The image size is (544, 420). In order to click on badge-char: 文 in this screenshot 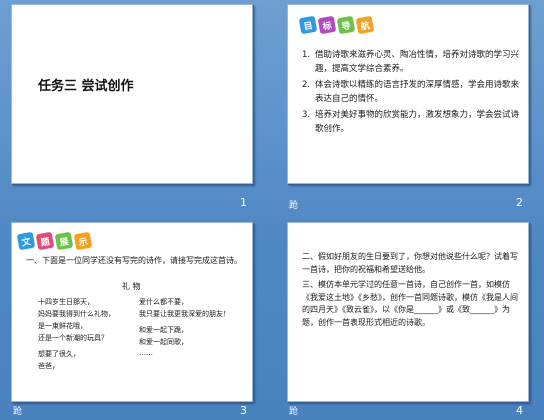, I will do `click(26, 241)`.